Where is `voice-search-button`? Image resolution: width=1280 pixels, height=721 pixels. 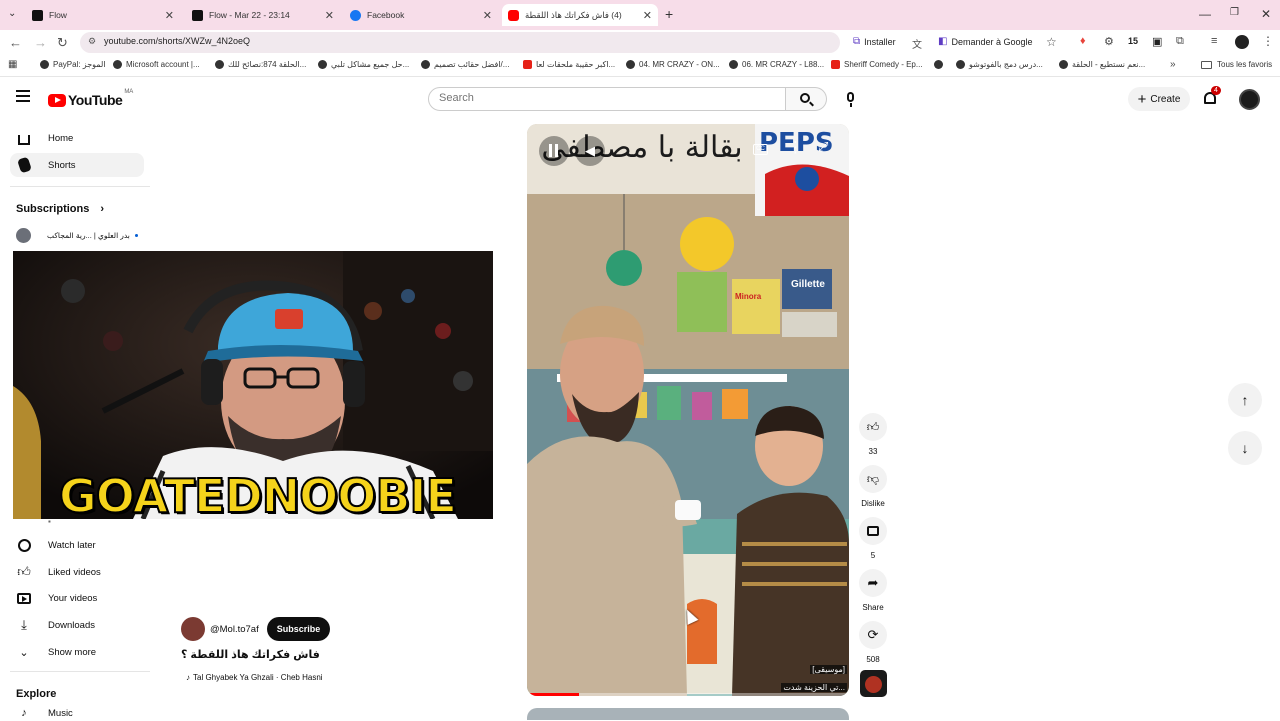 voice-search-button is located at coordinates (851, 99).